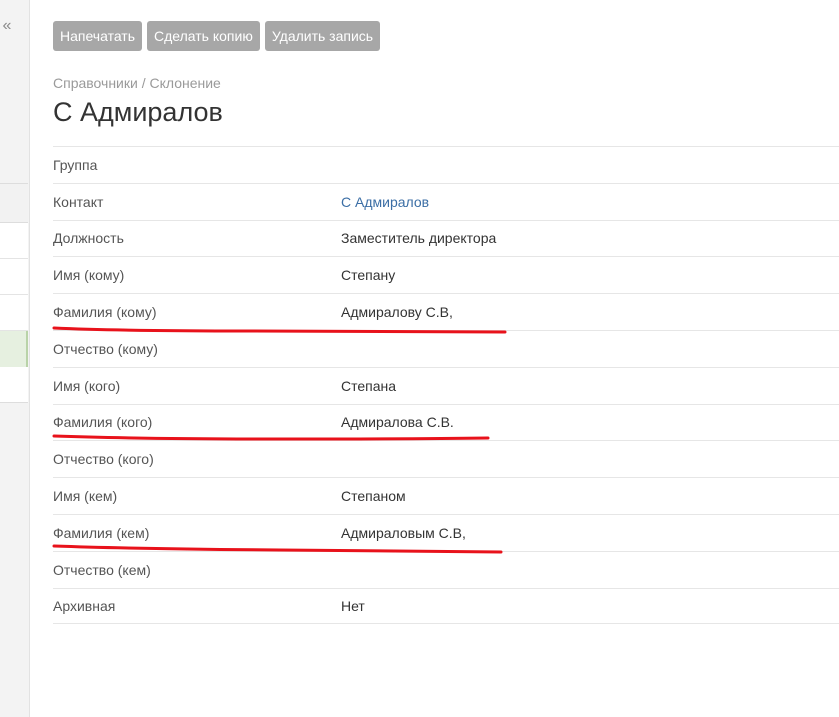 The height and width of the screenshot is (717, 839). Describe the element at coordinates (203, 36) in the screenshot. I see `copy-button: Сделать копию` at that location.